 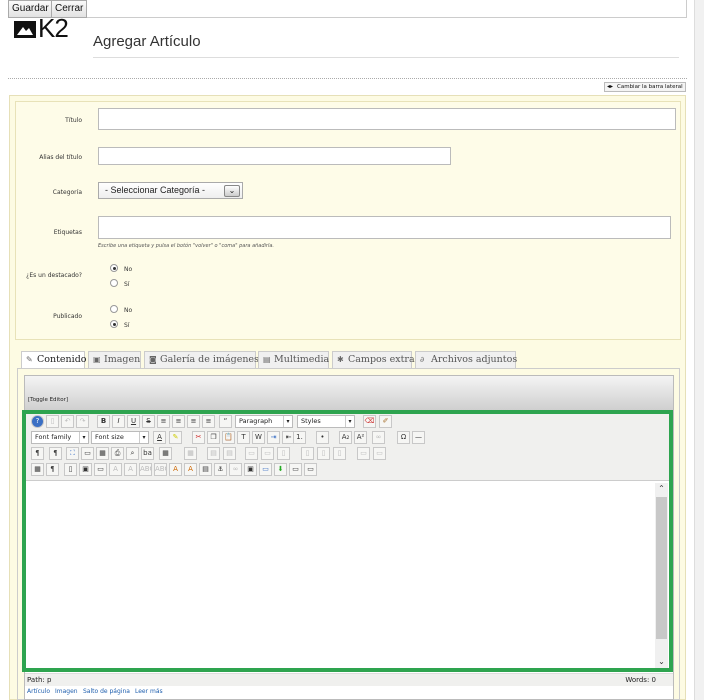 I want to click on highlight-color-icon: ✎, so click(x=175, y=437).